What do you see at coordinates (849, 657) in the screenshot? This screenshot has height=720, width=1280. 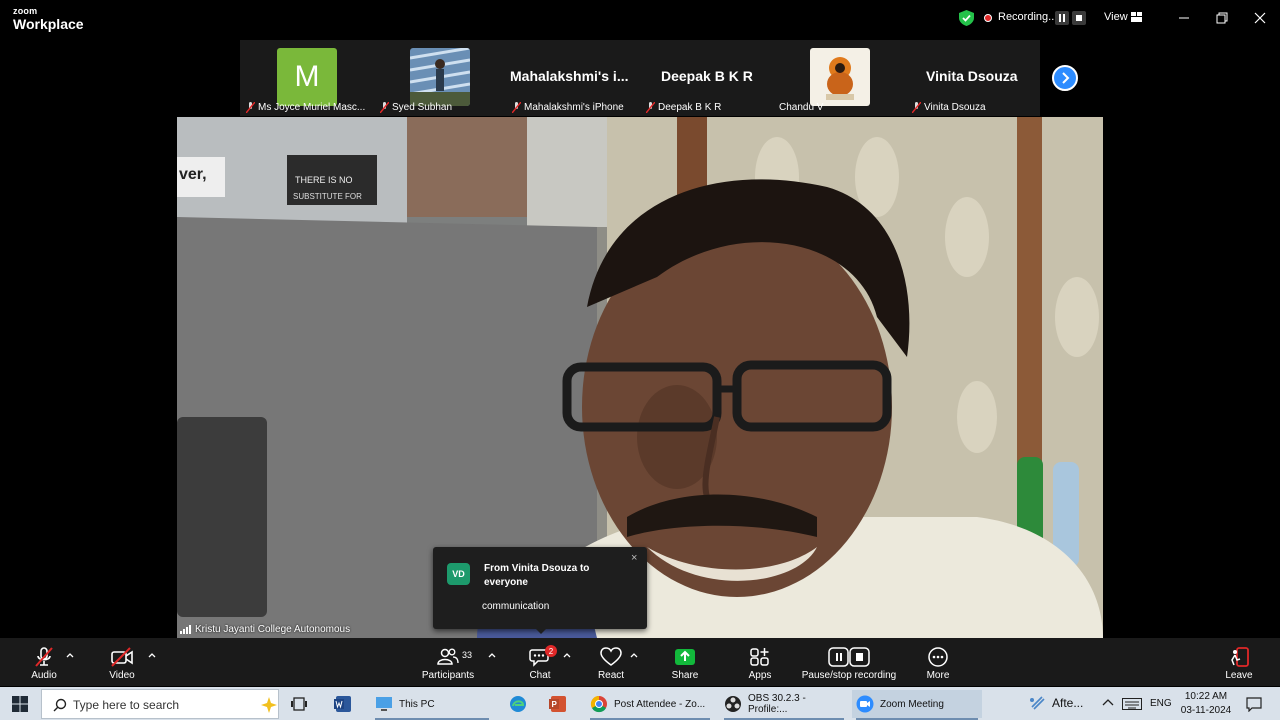 I see `pause-stop-icon` at bounding box center [849, 657].